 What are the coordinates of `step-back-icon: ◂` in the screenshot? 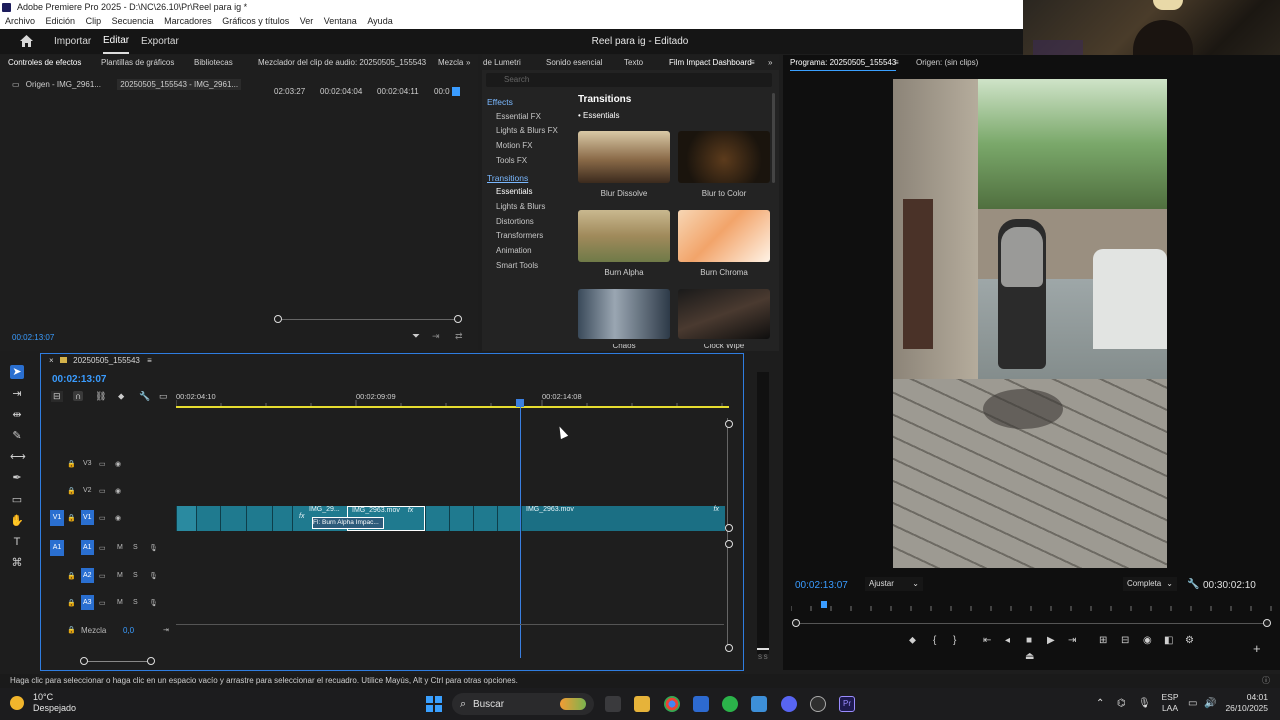 It's located at (1007, 640).